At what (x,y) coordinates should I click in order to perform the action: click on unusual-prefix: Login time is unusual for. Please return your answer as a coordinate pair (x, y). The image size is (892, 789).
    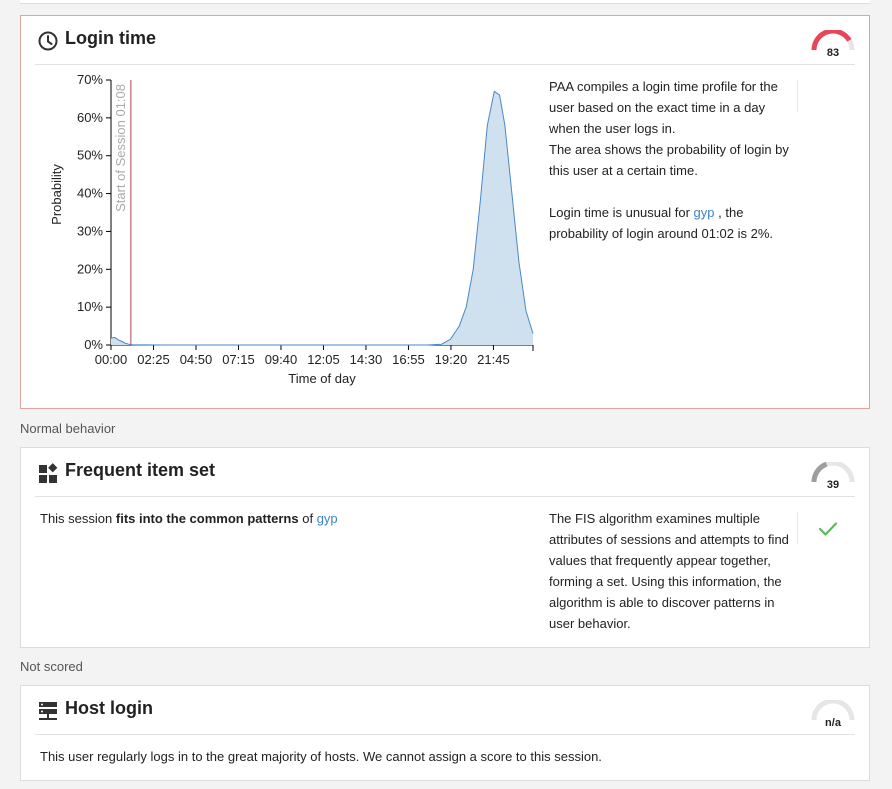
    Looking at the image, I should click on (619, 212).